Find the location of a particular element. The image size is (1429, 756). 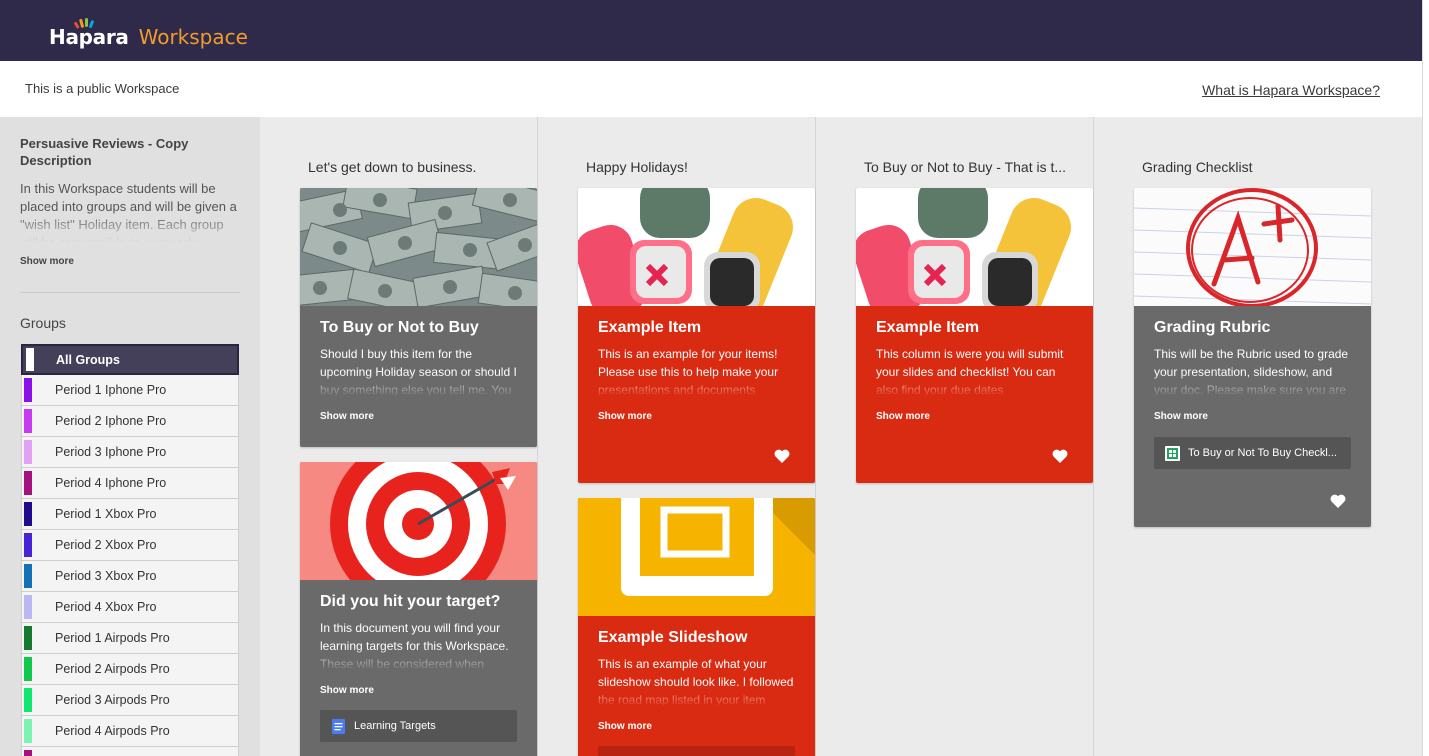

group-item: Period 2 Iphone Pro is located at coordinates (130, 421).